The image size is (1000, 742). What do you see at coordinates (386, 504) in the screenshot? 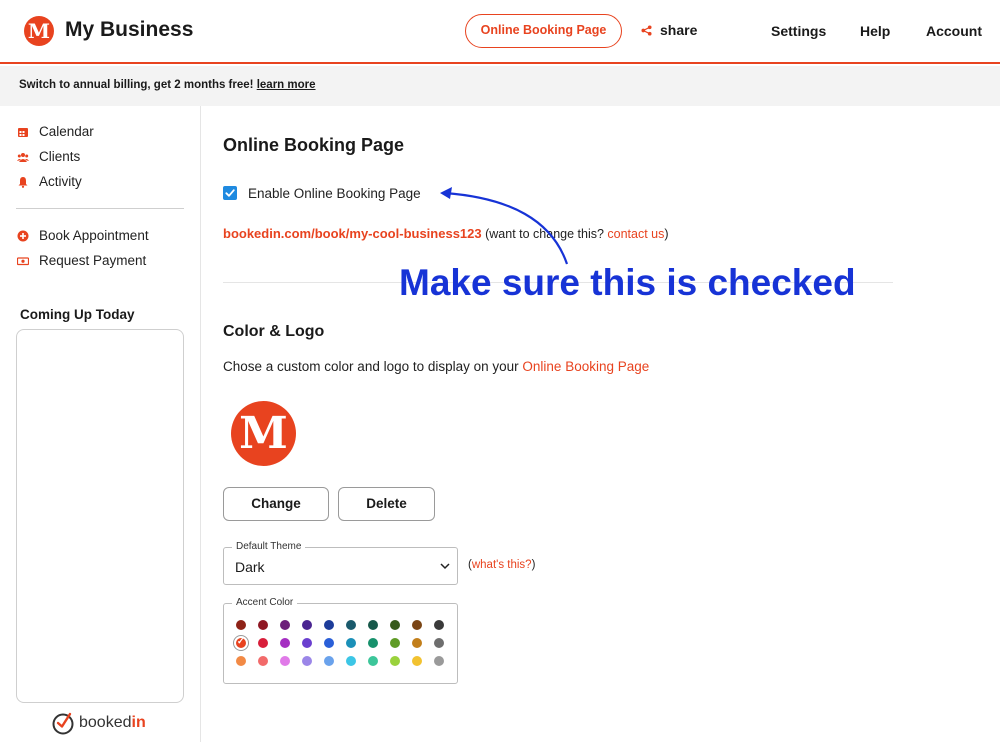
I see `delete-logo-button: Delete` at bounding box center [386, 504].